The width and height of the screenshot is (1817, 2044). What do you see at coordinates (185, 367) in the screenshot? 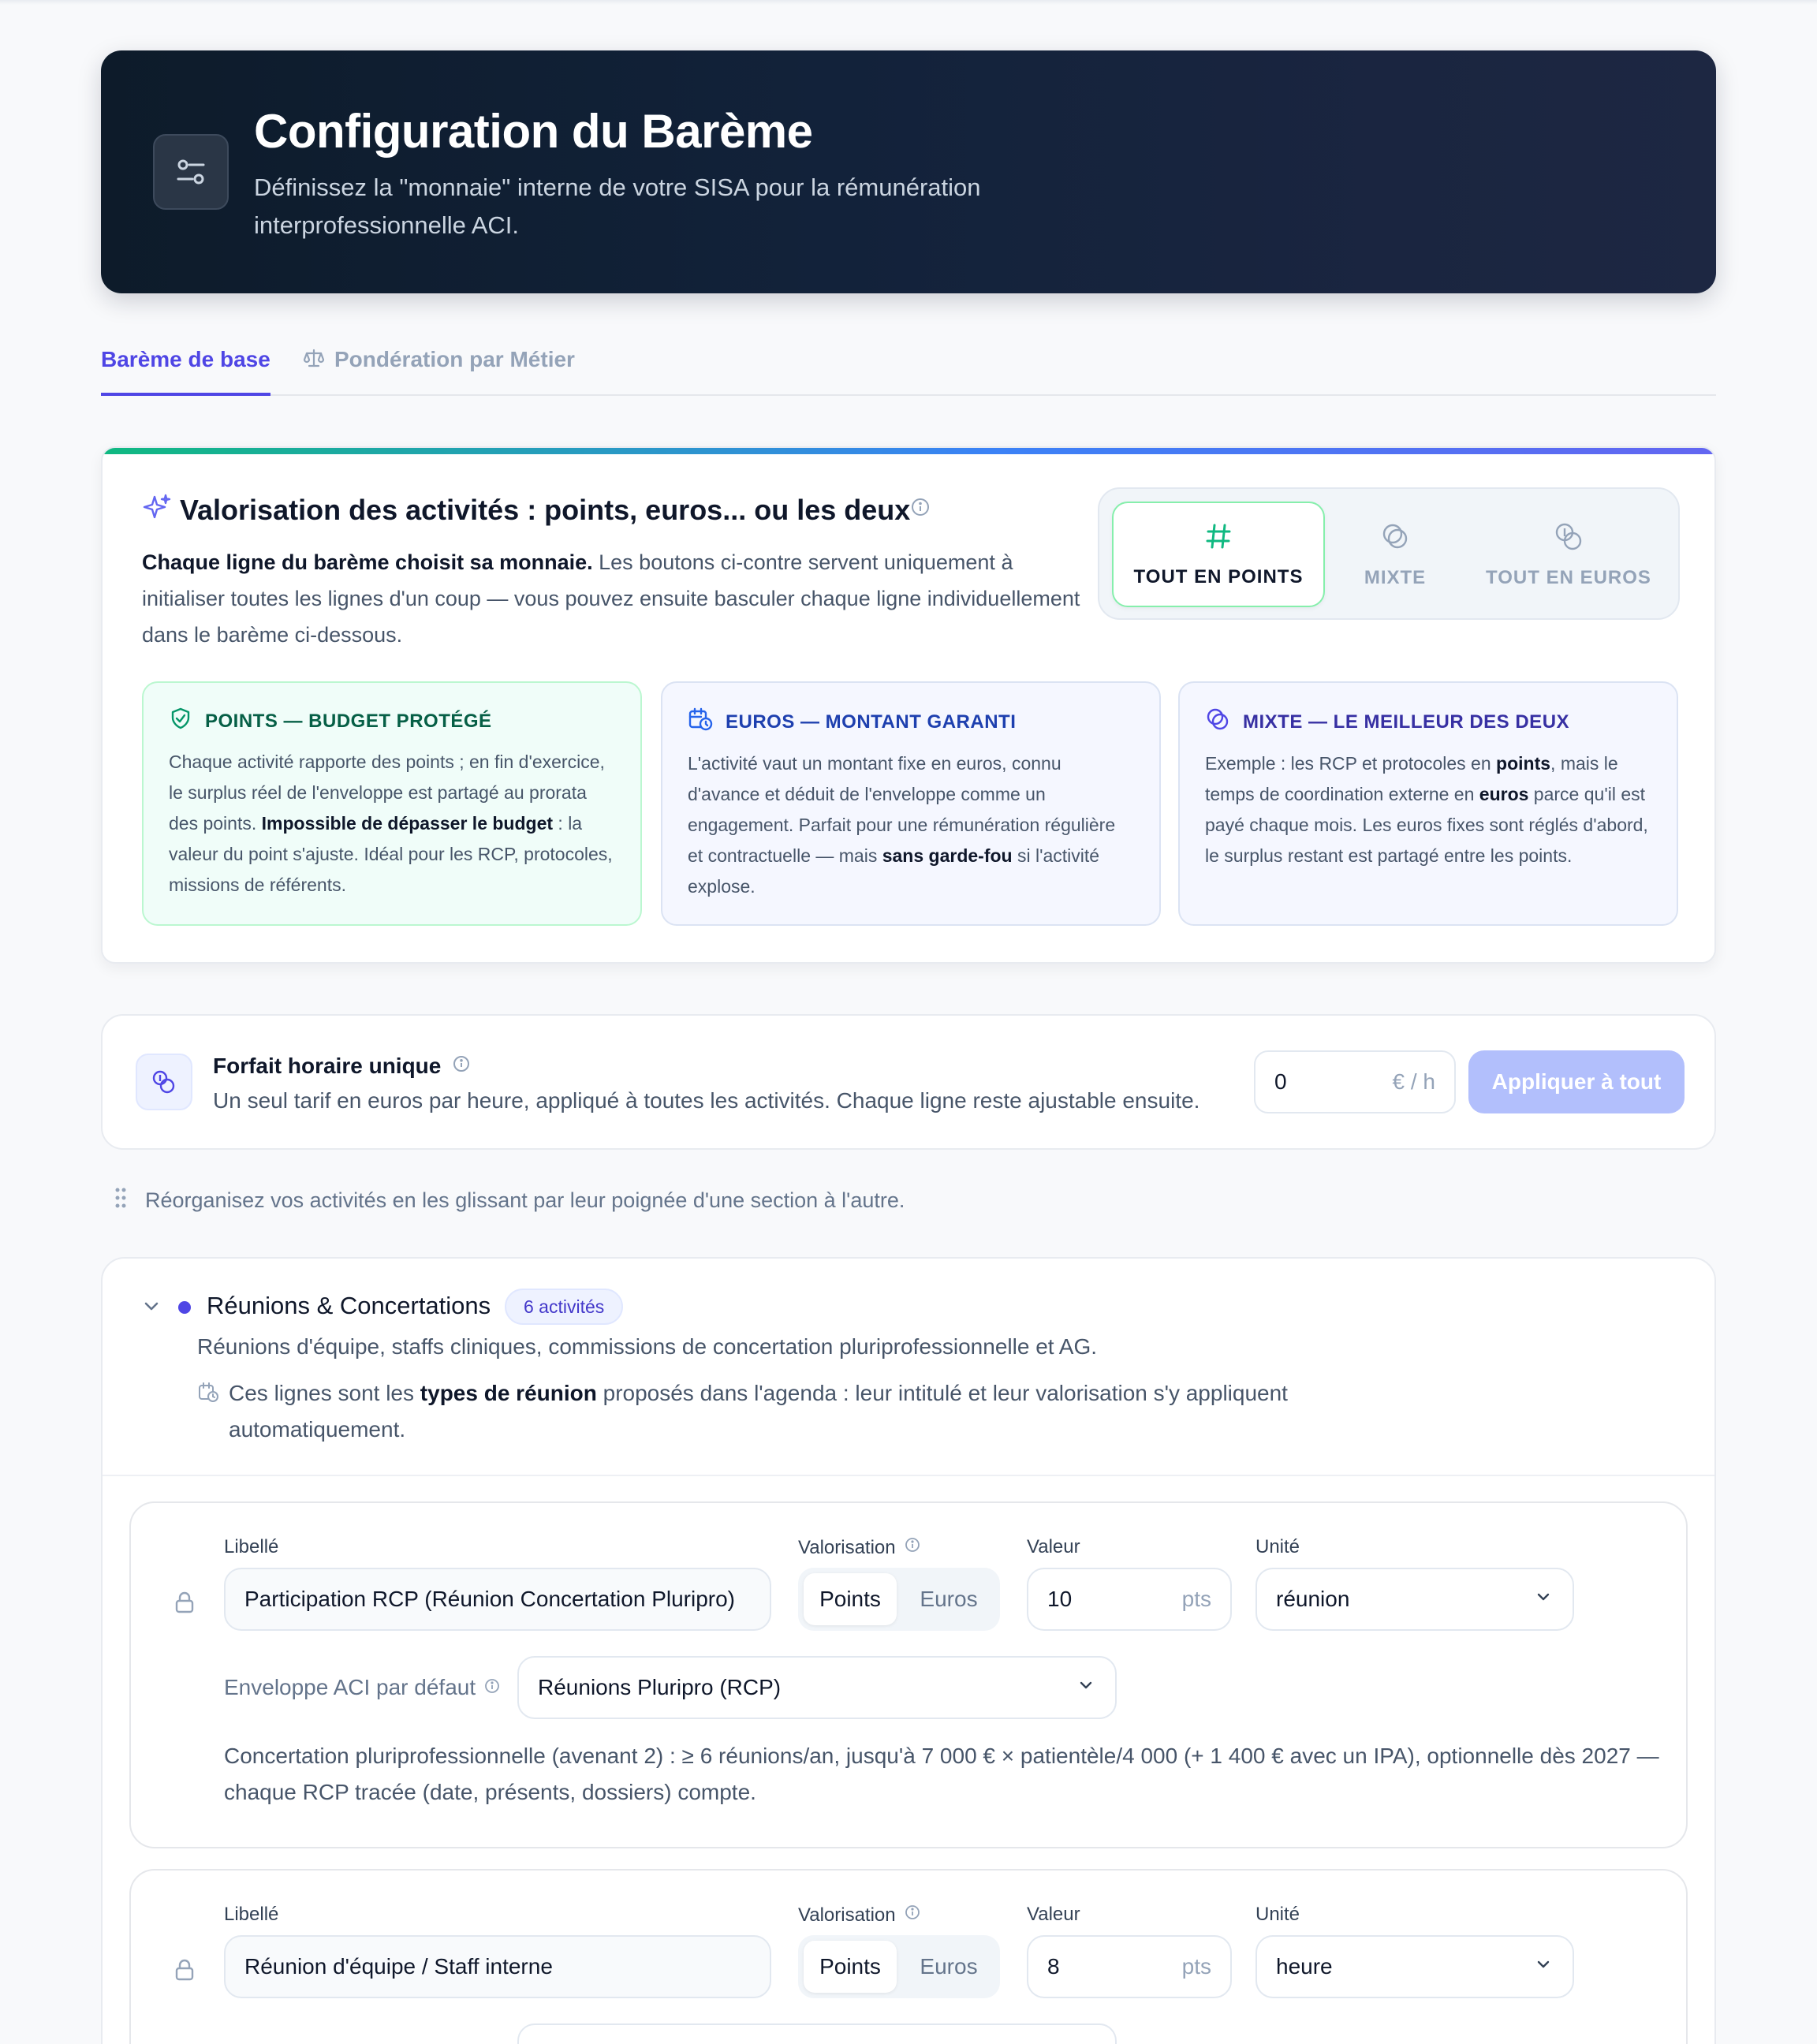
I see `tab-bareme-de-base: Barème de base` at bounding box center [185, 367].